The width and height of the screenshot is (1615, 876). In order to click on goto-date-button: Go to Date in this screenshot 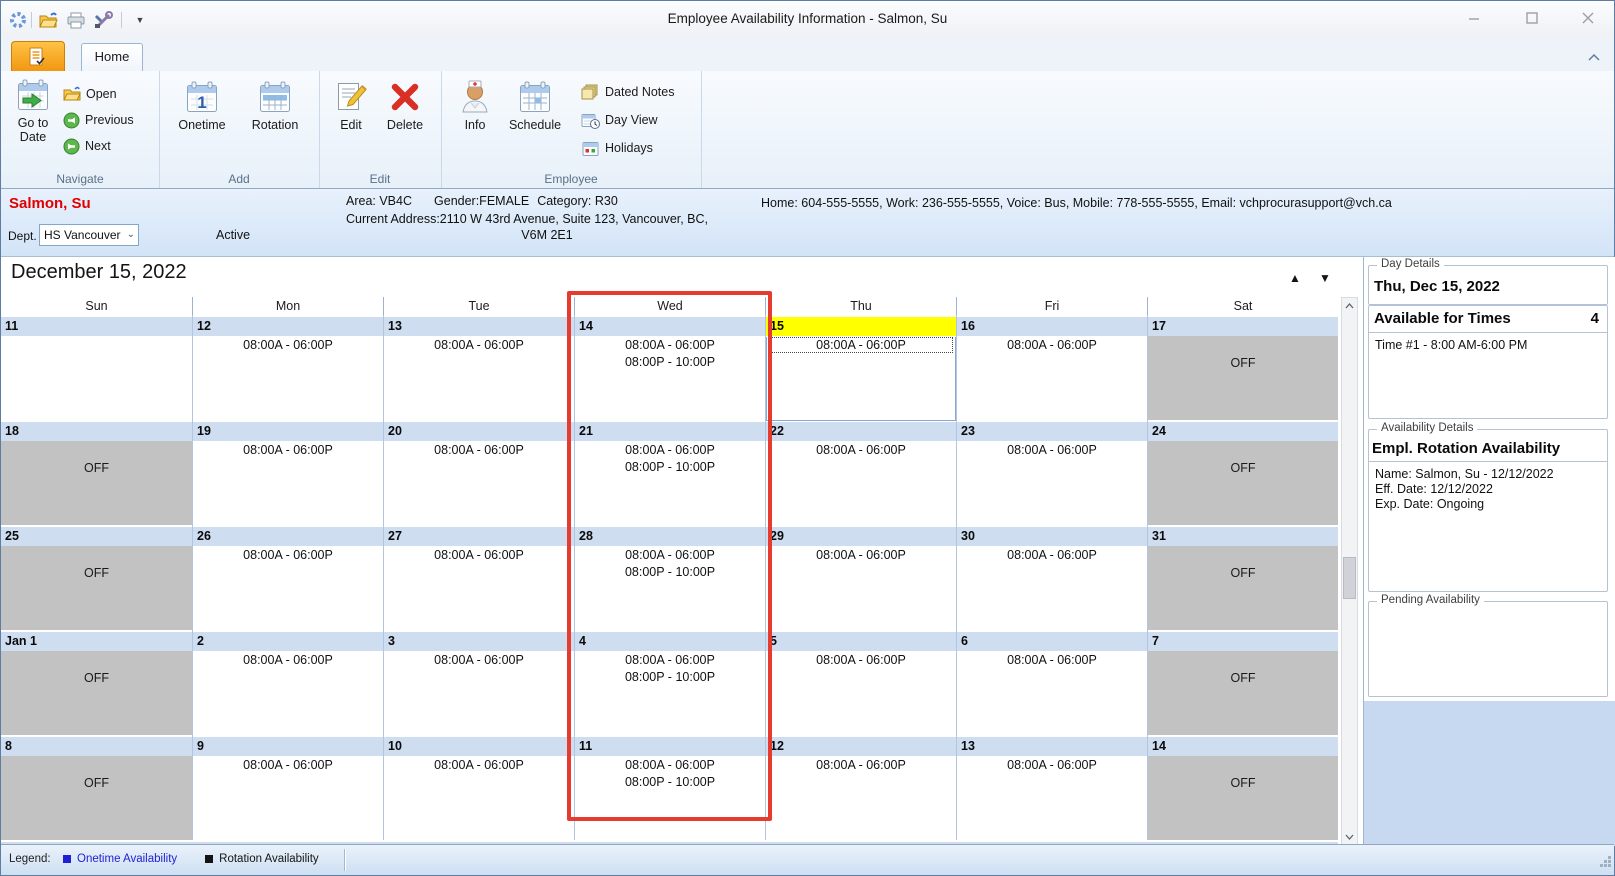, I will do `click(33, 110)`.